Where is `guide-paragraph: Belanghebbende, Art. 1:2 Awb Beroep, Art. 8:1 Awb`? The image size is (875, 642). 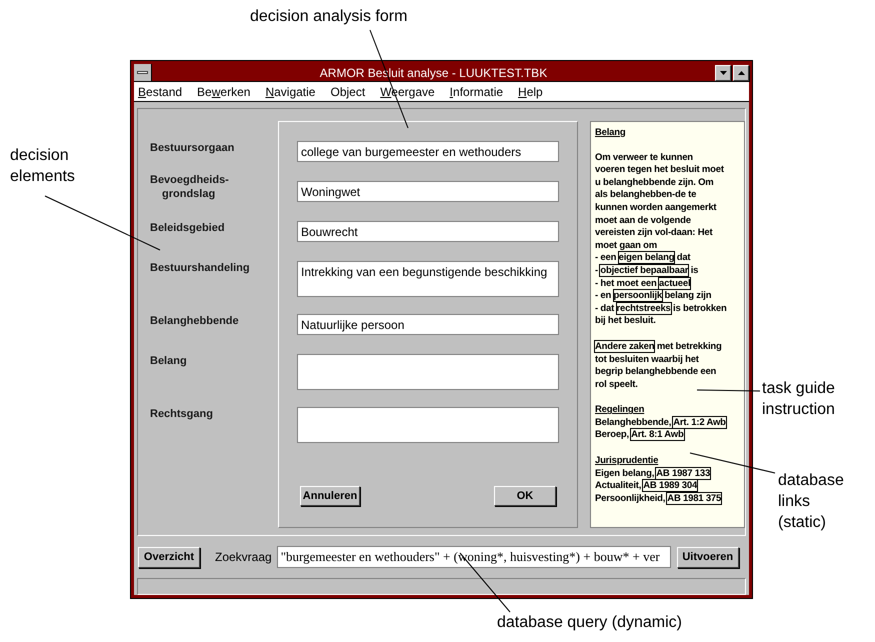 guide-paragraph: Belanghebbende, Art. 1:2 Awb Beroep, Art. 8:1 Awb is located at coordinates (660, 429).